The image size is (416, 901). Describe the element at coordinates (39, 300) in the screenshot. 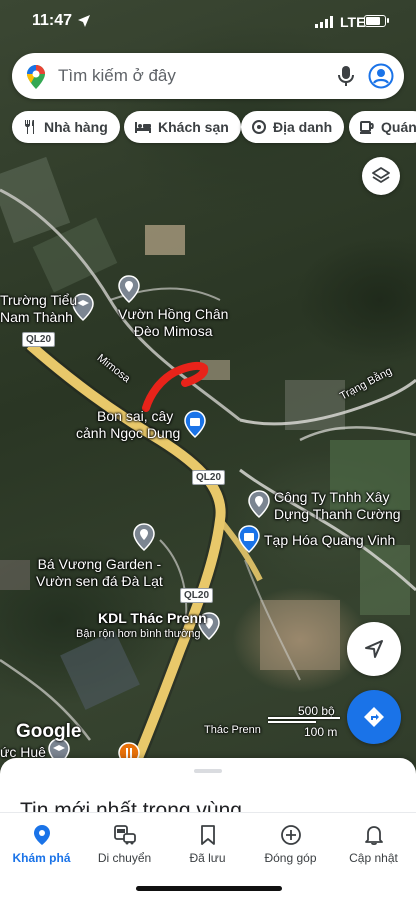

I see `map-label-line: Trường Tiểu` at that location.